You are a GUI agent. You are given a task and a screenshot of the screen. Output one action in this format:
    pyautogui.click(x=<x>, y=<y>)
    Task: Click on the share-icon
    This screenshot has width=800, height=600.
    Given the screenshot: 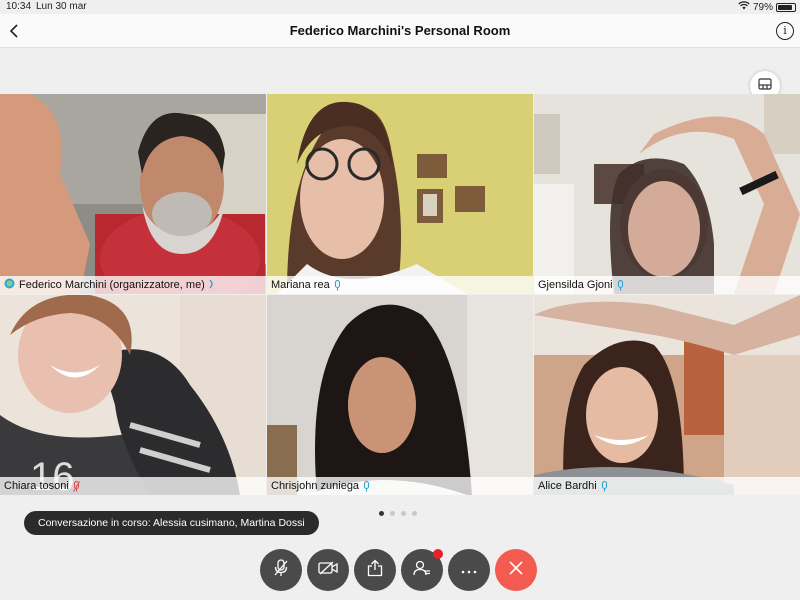 What is the action you would take?
    pyautogui.click(x=375, y=570)
    